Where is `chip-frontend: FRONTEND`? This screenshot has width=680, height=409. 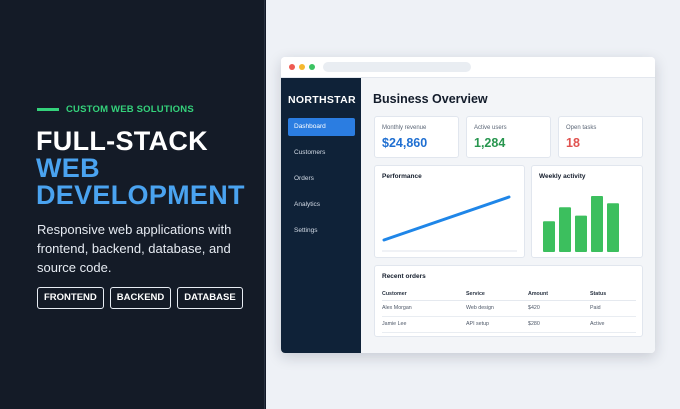
chip-frontend: FRONTEND is located at coordinates (70, 298).